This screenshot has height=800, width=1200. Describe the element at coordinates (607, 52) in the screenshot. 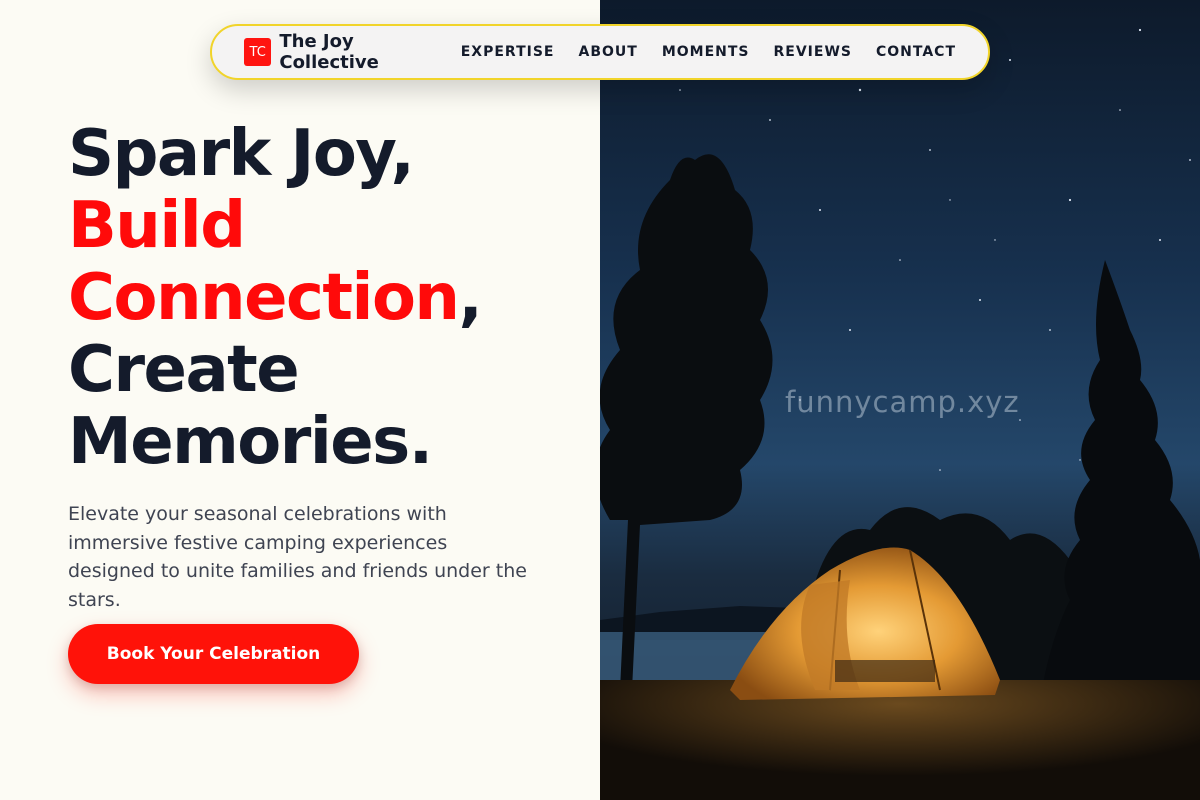

I see `nav-link-about: ABOUT` at that location.